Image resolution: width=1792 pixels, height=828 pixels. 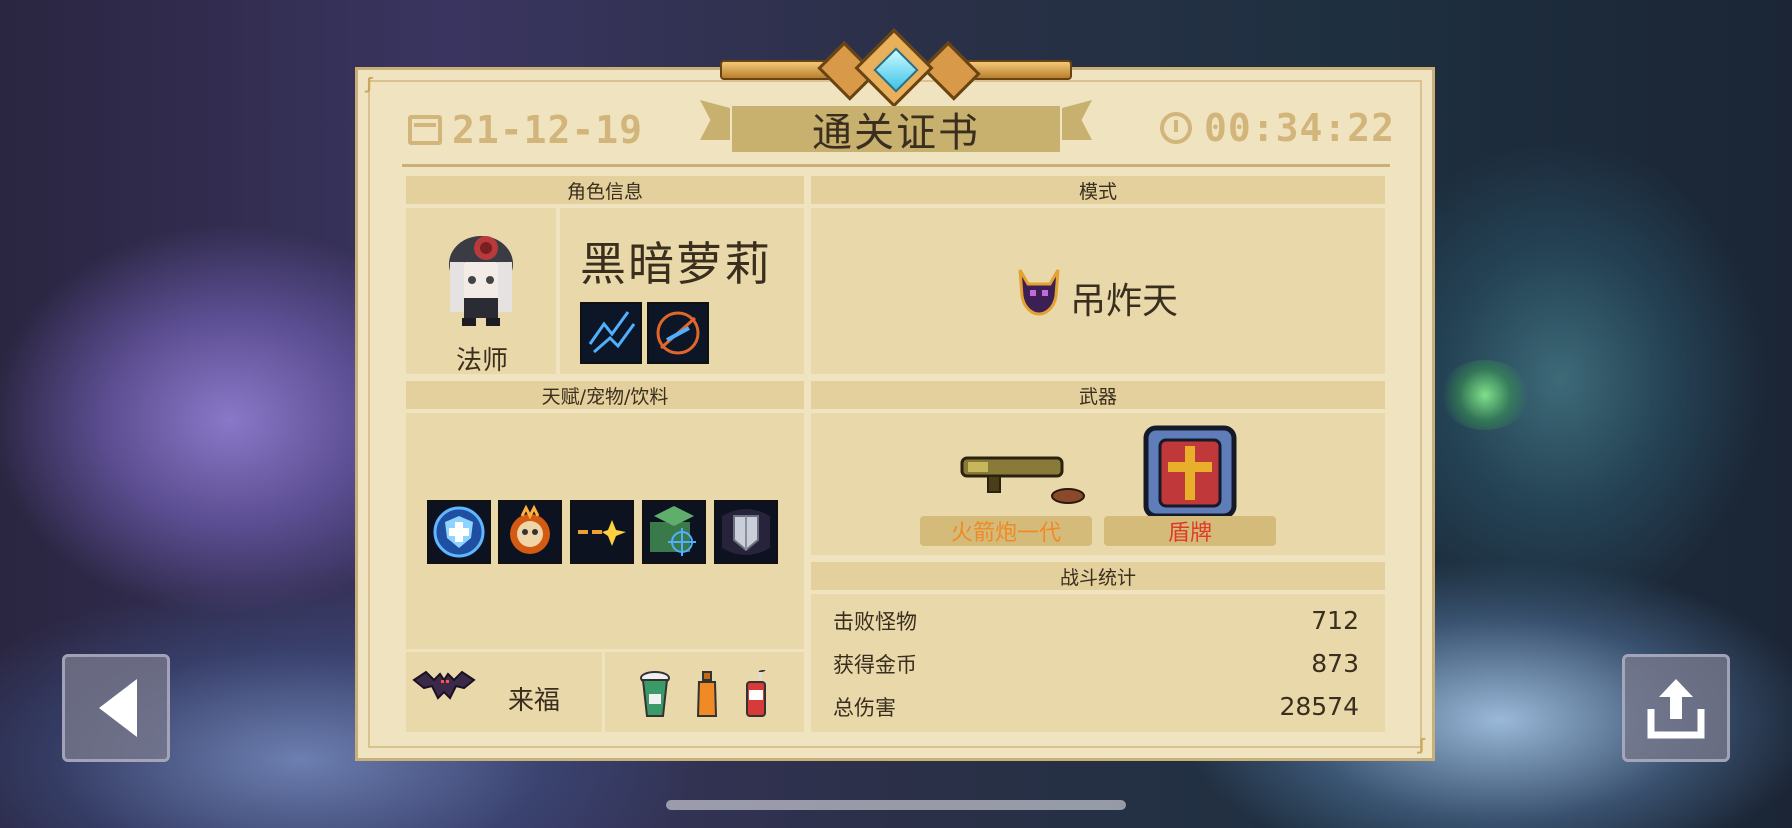 What do you see at coordinates (1176, 128) in the screenshot?
I see `clock-icon` at bounding box center [1176, 128].